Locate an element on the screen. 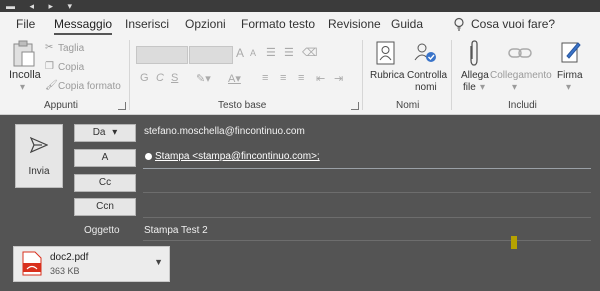 The width and height of the screenshot is (600, 291). signature-icon is located at coordinates (571, 52).